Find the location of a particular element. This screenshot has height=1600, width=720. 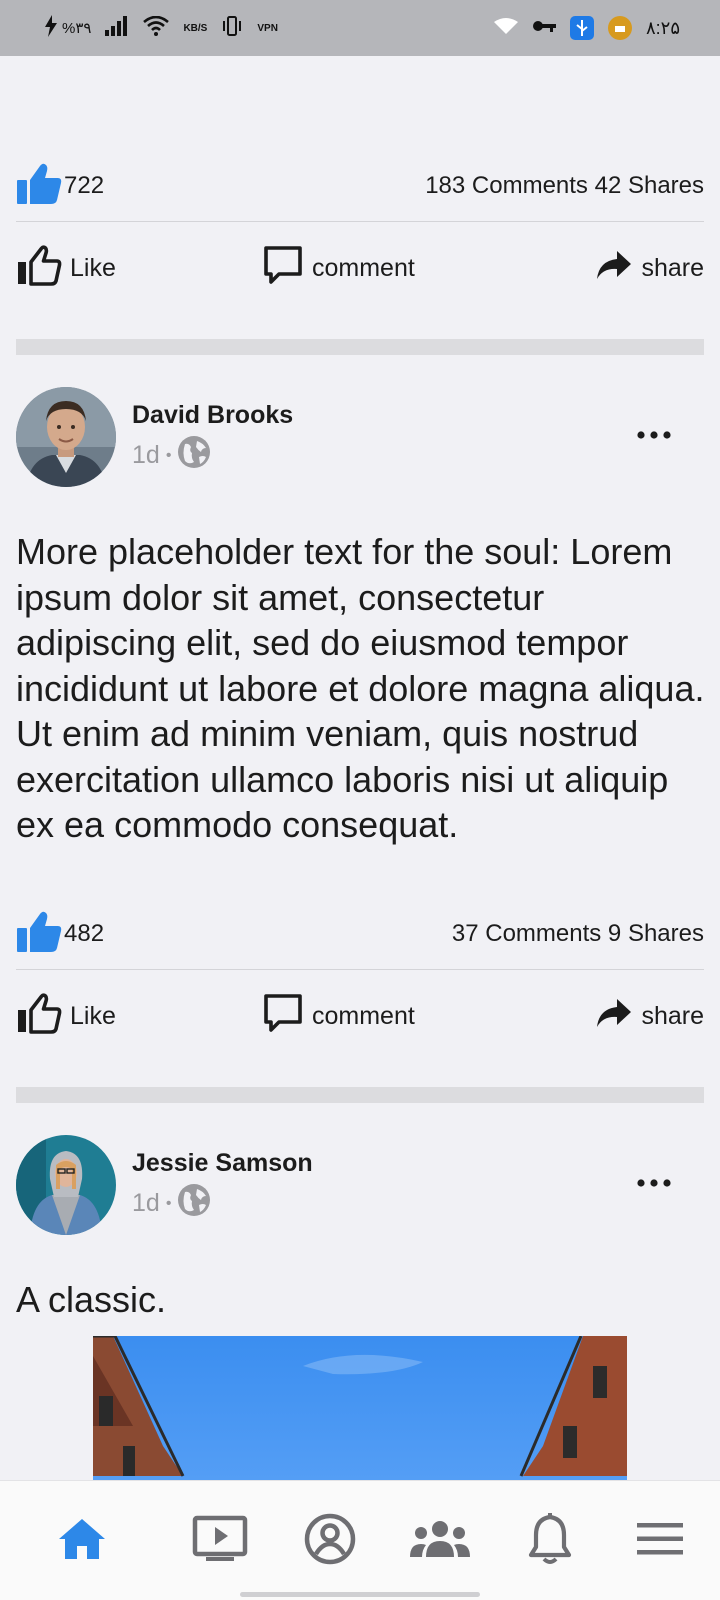

home-icon is located at coordinates (82, 1541).